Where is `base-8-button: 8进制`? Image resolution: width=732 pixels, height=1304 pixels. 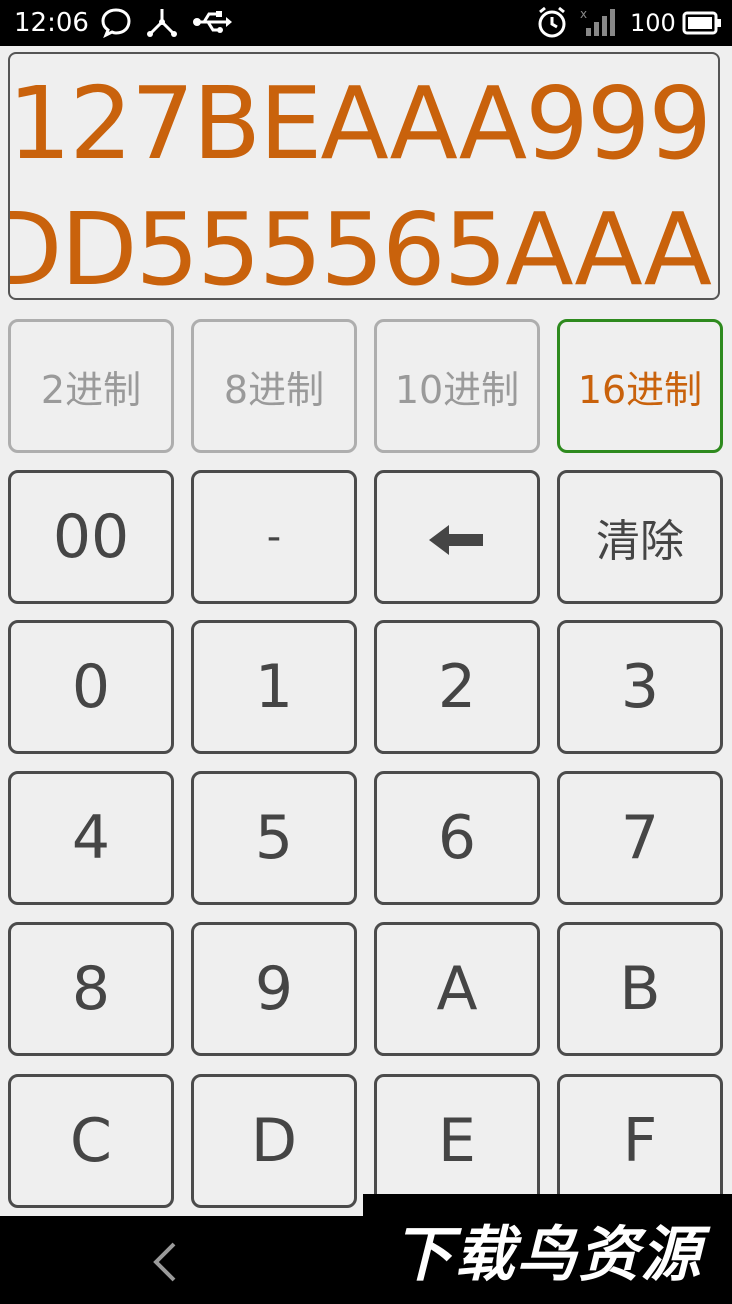
base-8-button: 8进制 is located at coordinates (274, 386).